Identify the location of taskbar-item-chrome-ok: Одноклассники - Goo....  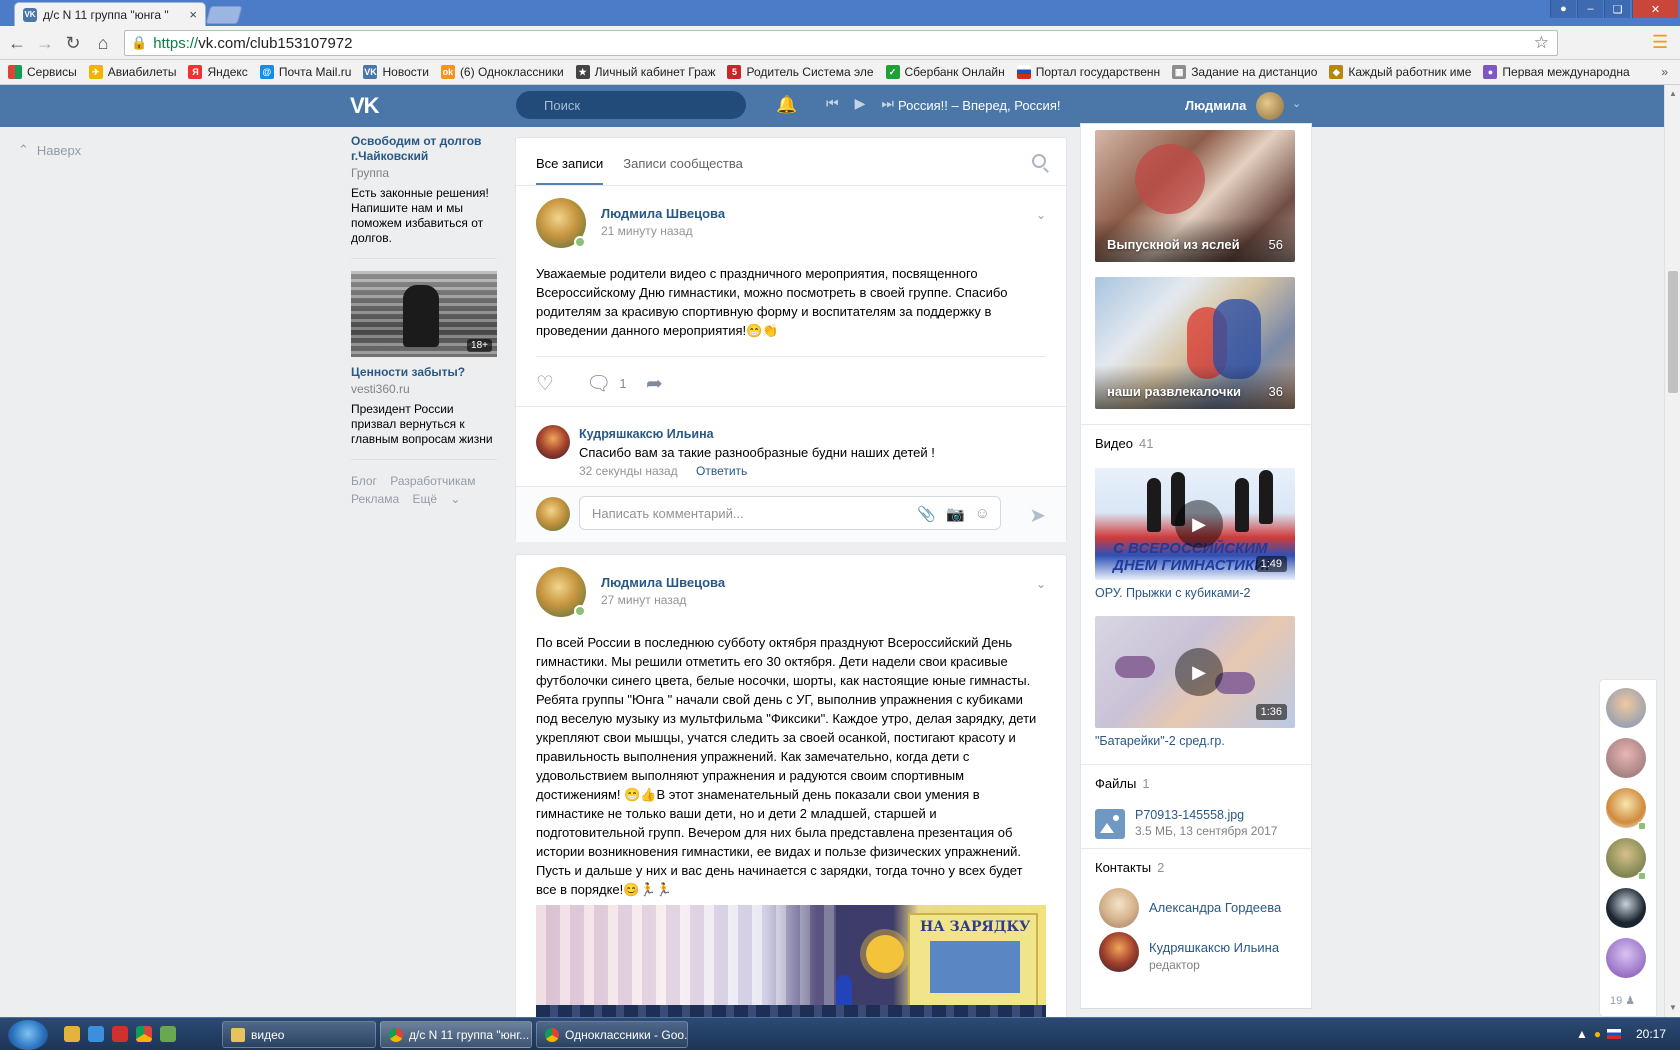
(612, 1034).